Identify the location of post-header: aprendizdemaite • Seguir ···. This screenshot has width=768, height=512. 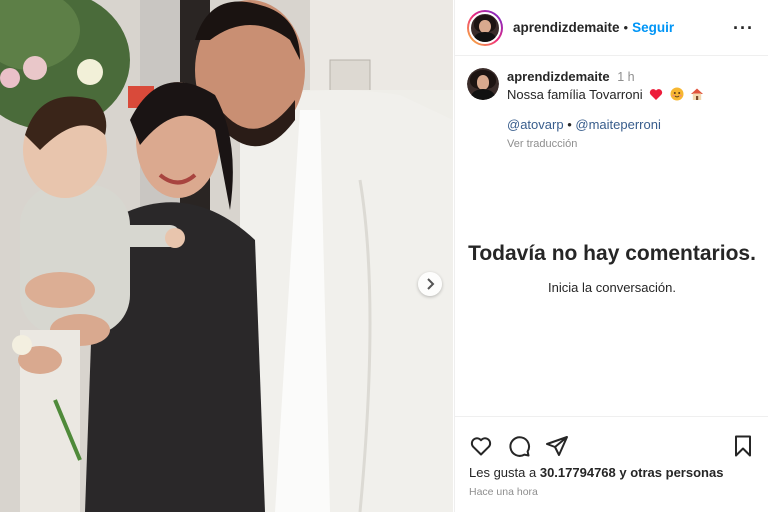
(611, 28).